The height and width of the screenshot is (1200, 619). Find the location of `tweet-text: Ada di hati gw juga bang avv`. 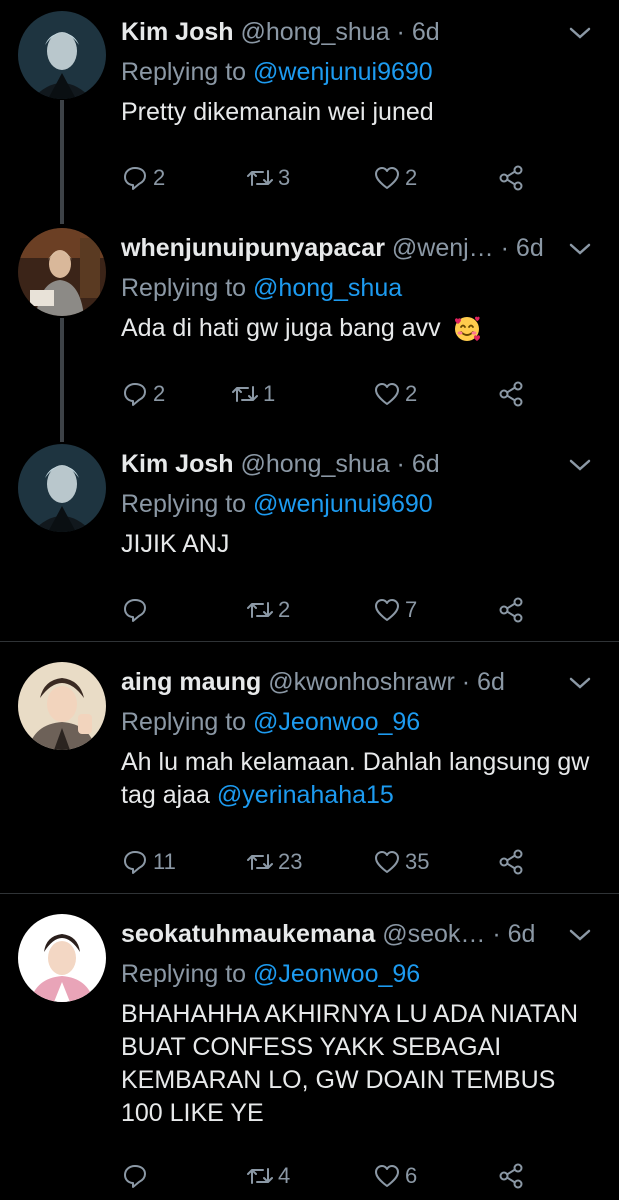

tweet-text: Ada di hati gw juga bang avv is located at coordinates (358, 328).